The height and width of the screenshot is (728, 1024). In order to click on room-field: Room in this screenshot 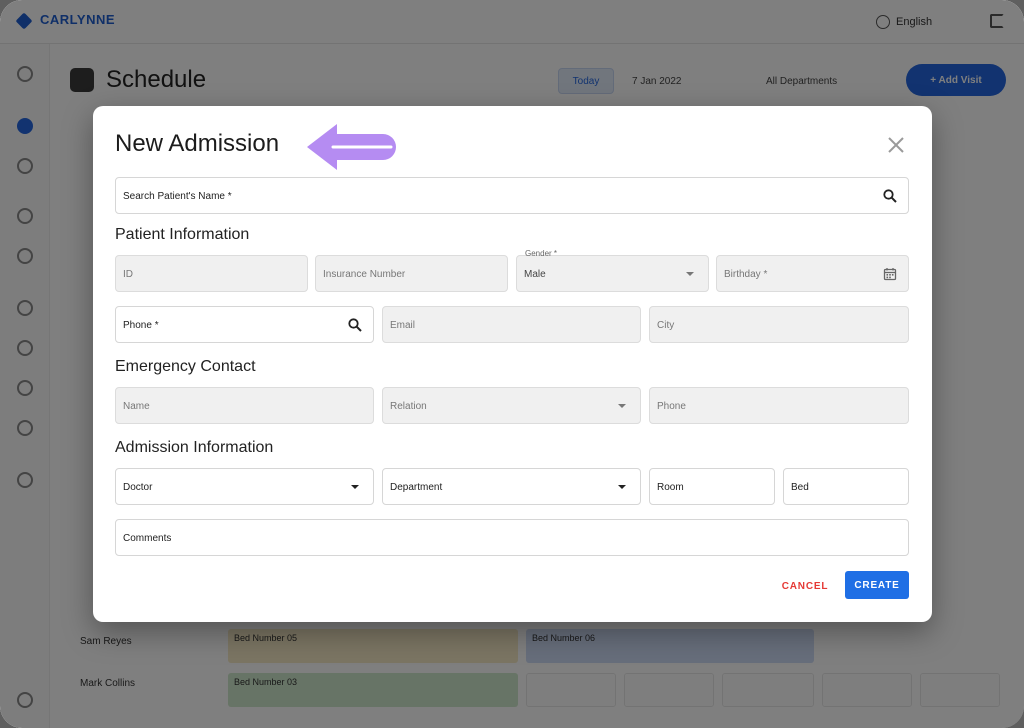, I will do `click(712, 486)`.